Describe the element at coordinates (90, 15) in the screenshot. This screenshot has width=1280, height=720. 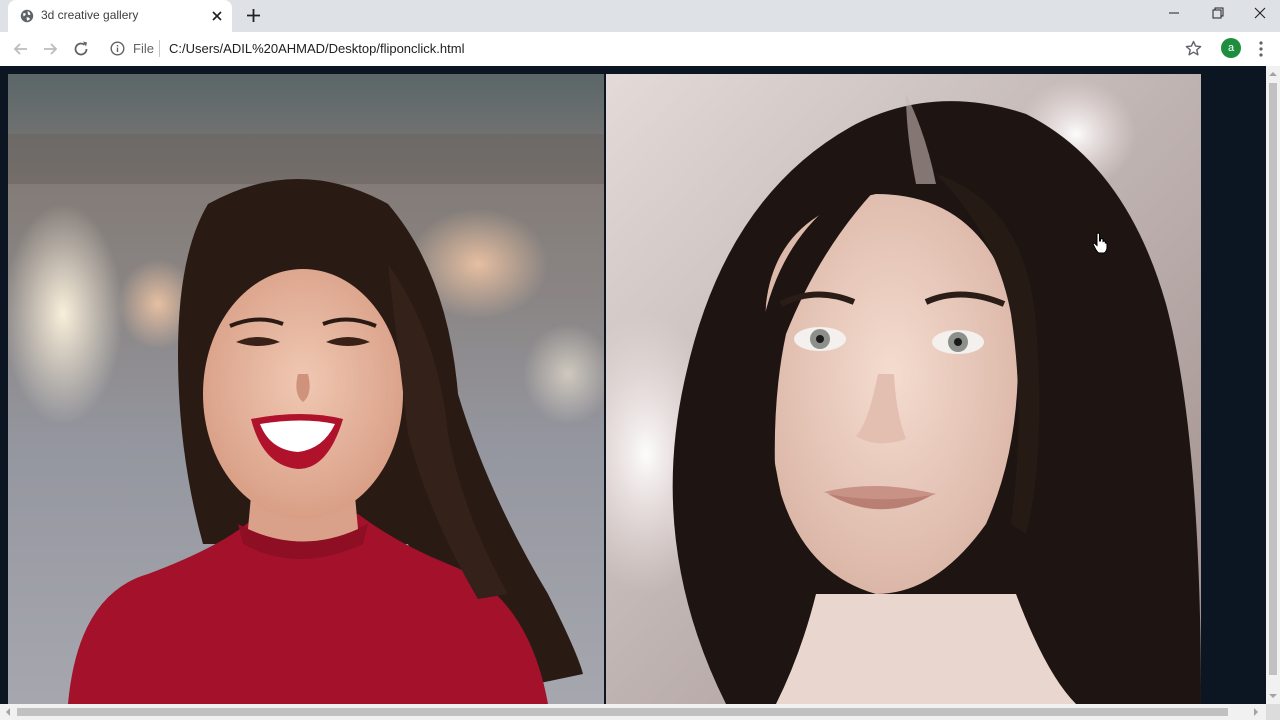
I see `tab-title: 3d creative gallery` at that location.